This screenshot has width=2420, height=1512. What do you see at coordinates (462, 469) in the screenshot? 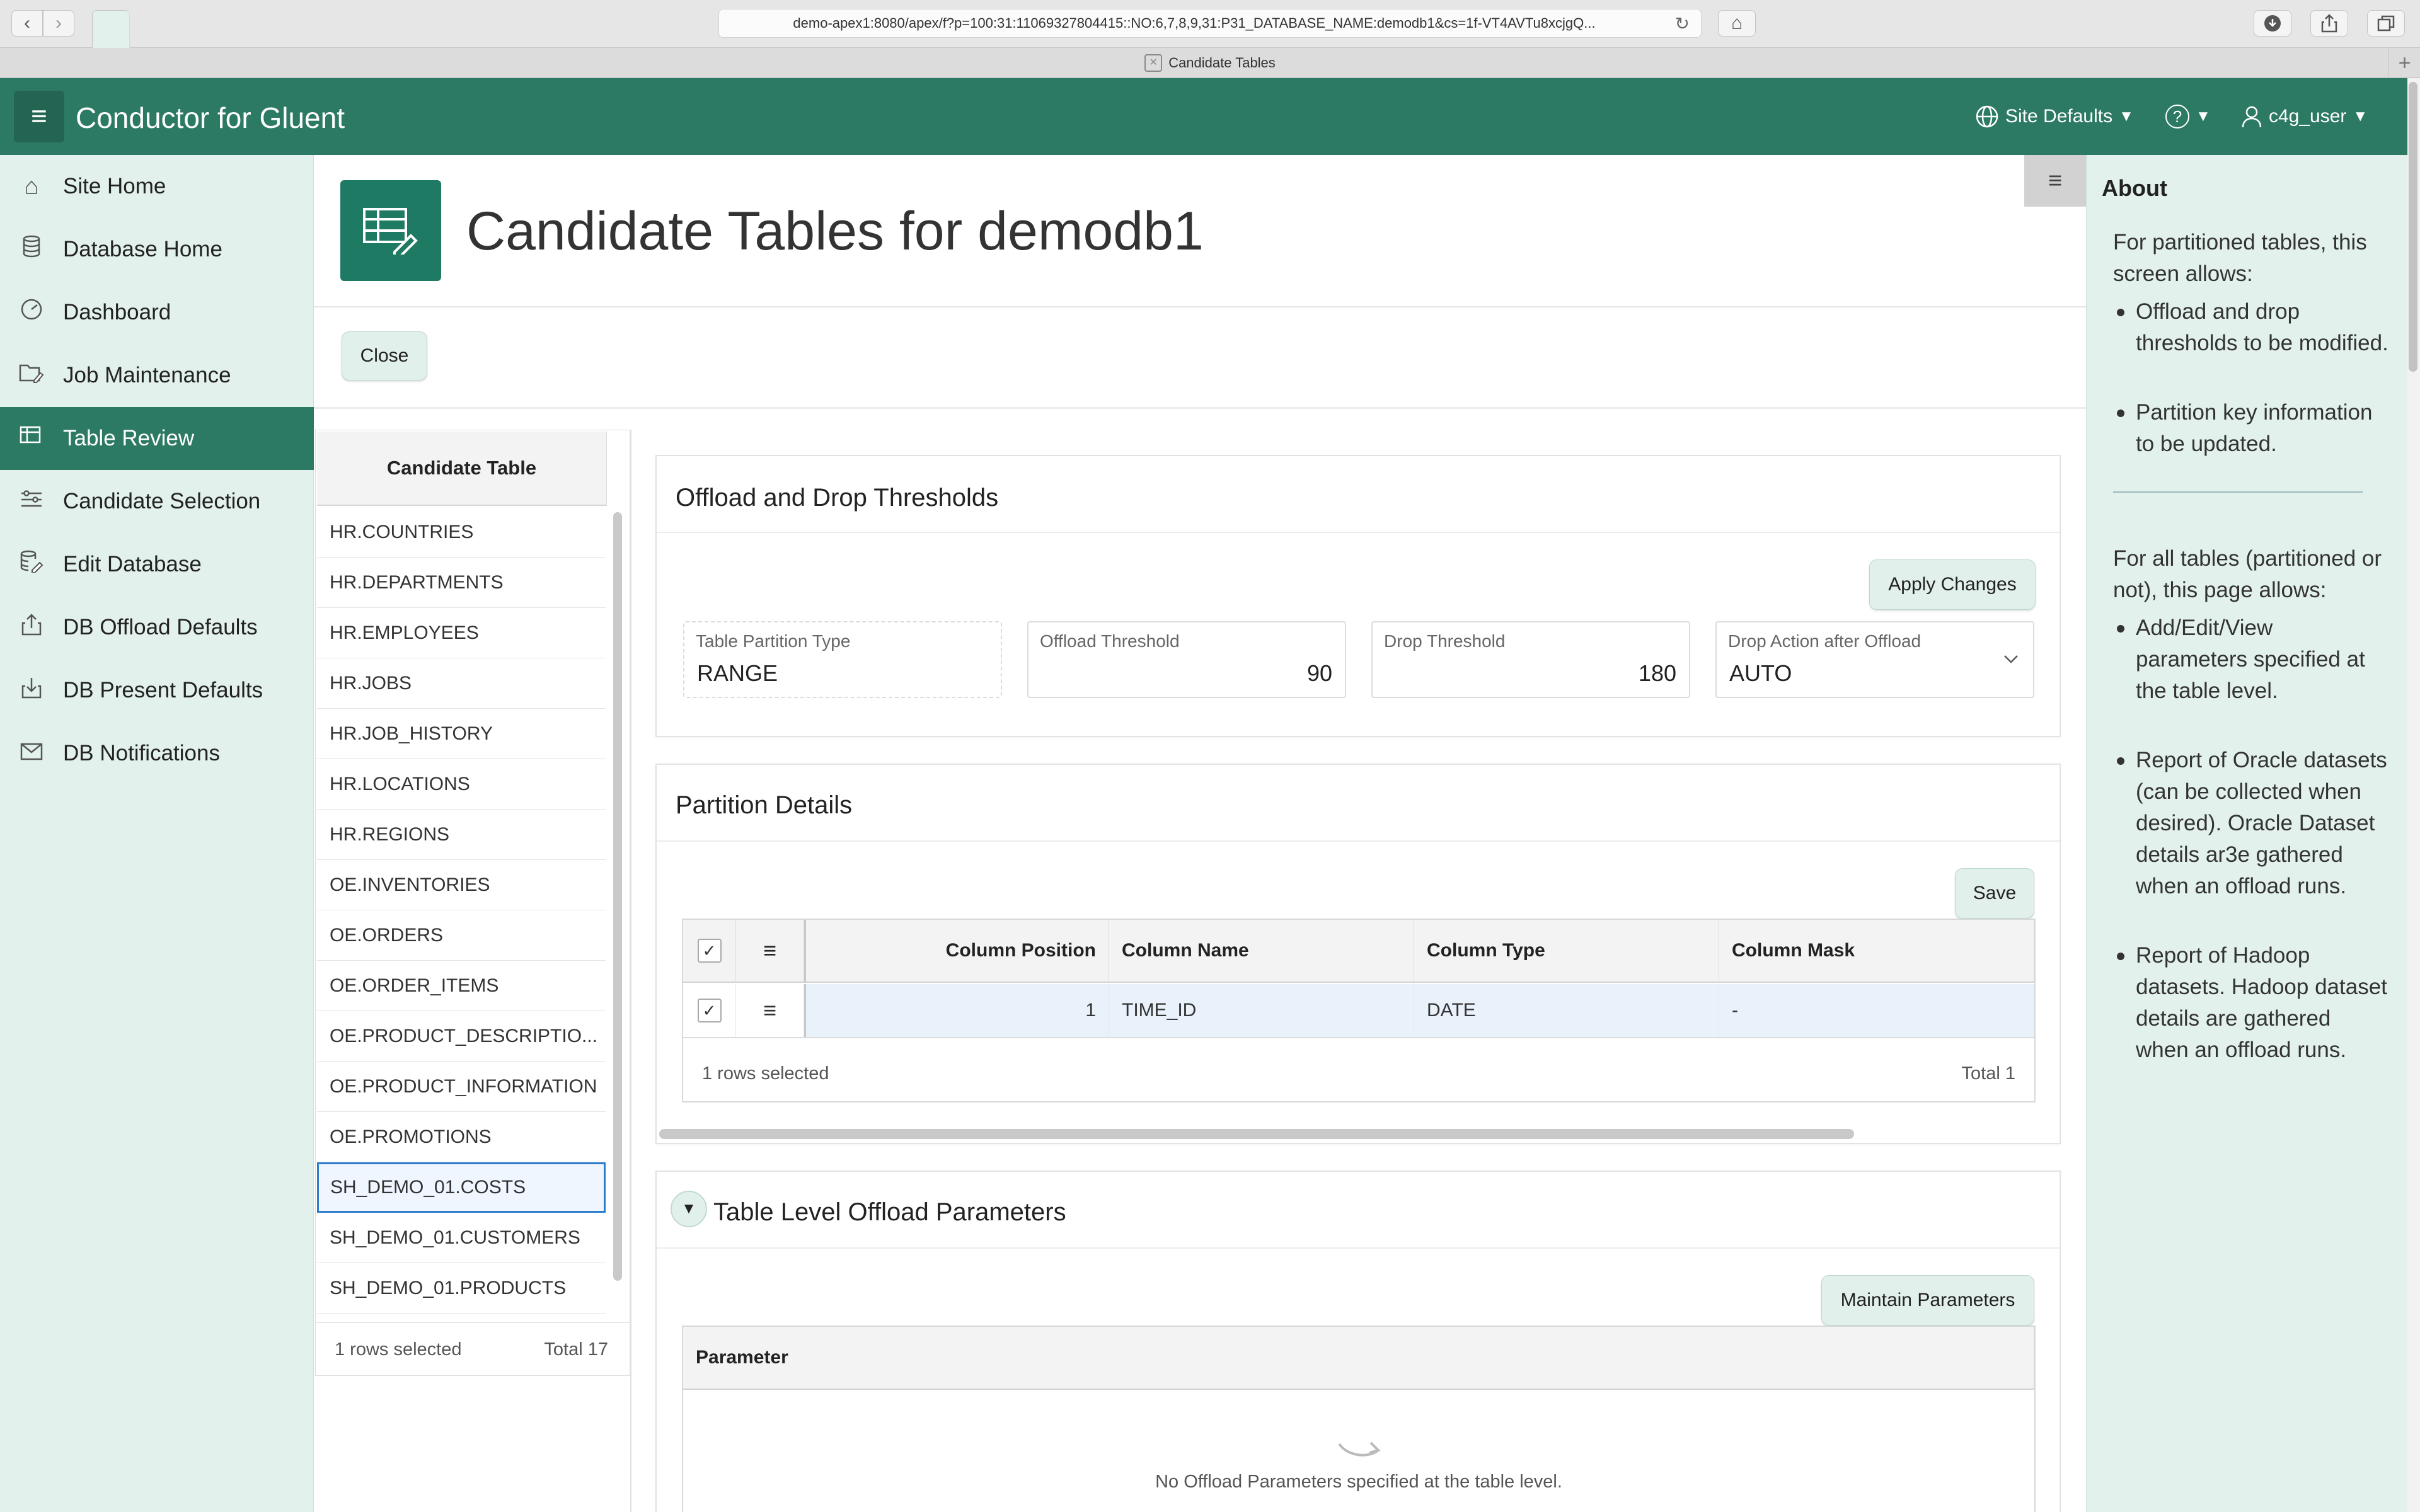
I see `column-header-candidate-table: Candidate Table` at bounding box center [462, 469].